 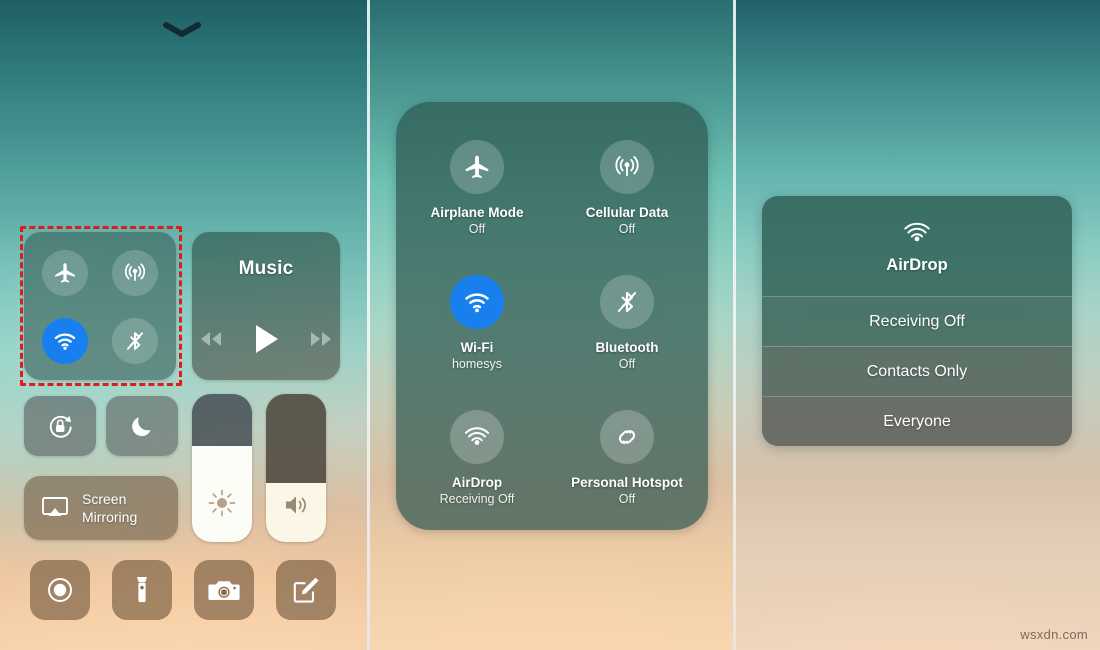 What do you see at coordinates (55, 506) in the screenshot?
I see `airplay-icon` at bounding box center [55, 506].